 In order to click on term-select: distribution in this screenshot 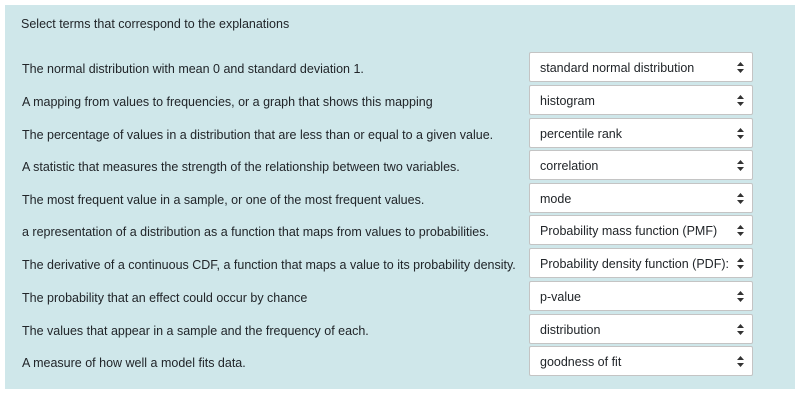, I will do `click(641, 329)`.